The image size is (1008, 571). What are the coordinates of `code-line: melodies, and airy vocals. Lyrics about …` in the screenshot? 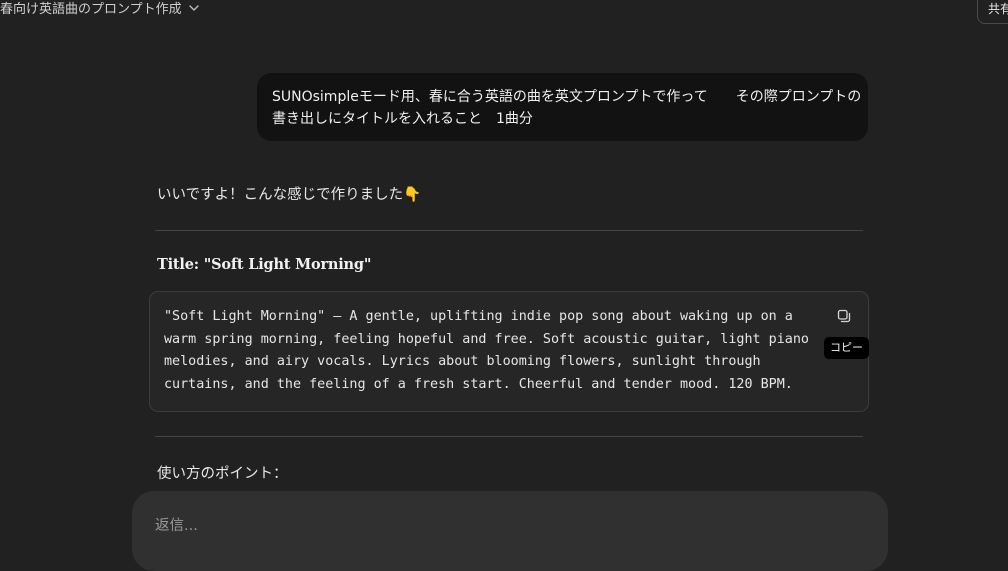 It's located at (462, 362).